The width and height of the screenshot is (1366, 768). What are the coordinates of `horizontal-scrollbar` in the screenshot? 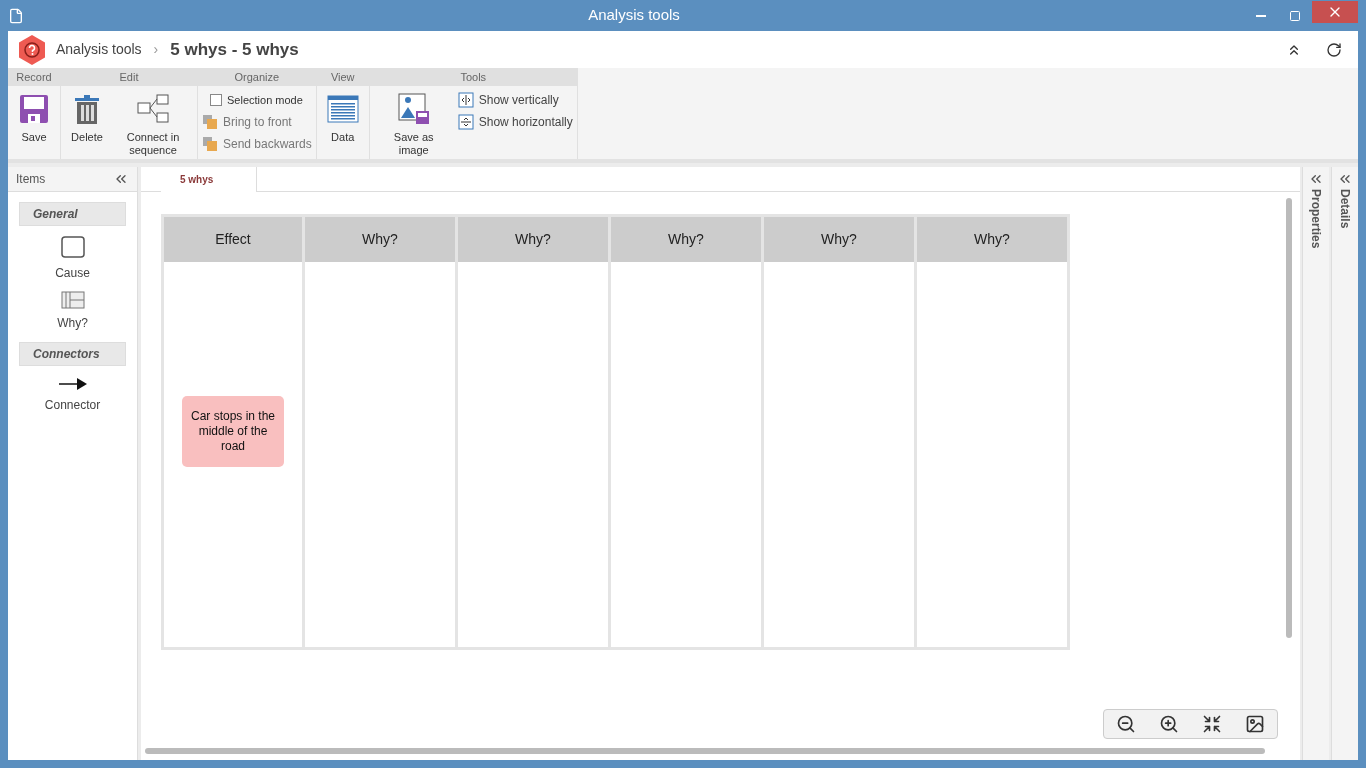 It's located at (705, 751).